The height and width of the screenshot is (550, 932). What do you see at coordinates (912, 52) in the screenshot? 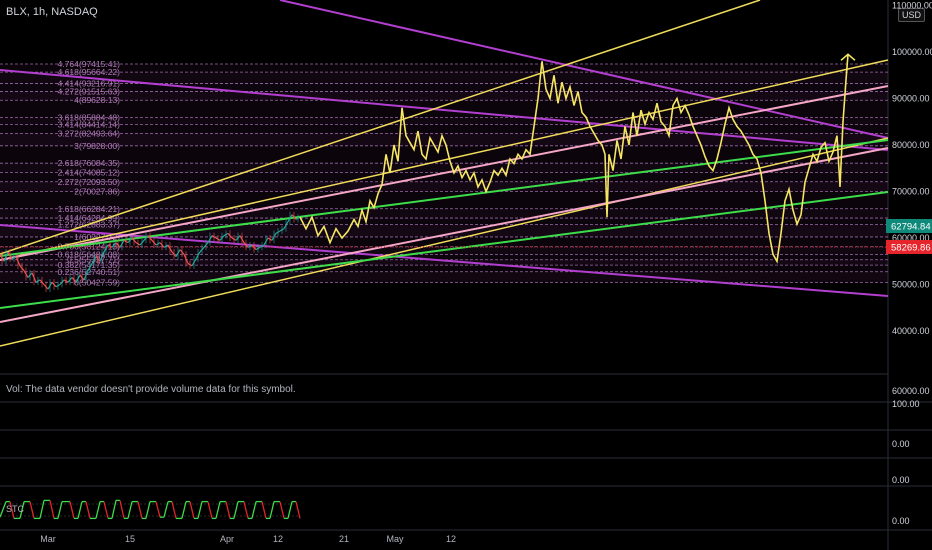
I see `price-axis-tick: 100000.00` at bounding box center [912, 52].